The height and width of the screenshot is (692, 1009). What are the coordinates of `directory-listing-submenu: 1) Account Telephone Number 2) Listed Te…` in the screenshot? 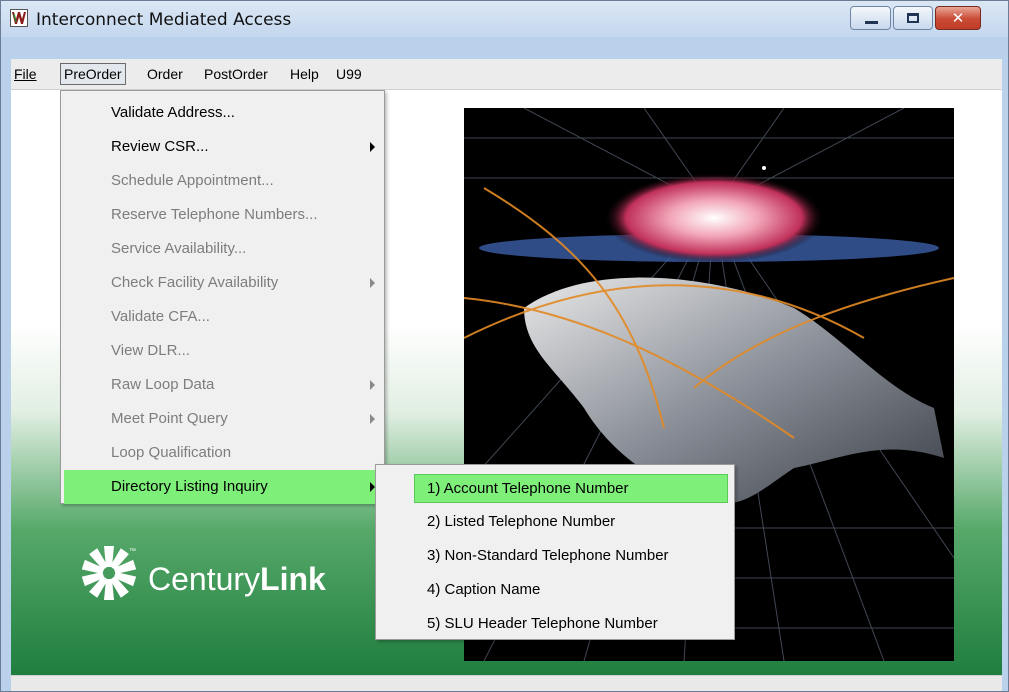 It's located at (555, 552).